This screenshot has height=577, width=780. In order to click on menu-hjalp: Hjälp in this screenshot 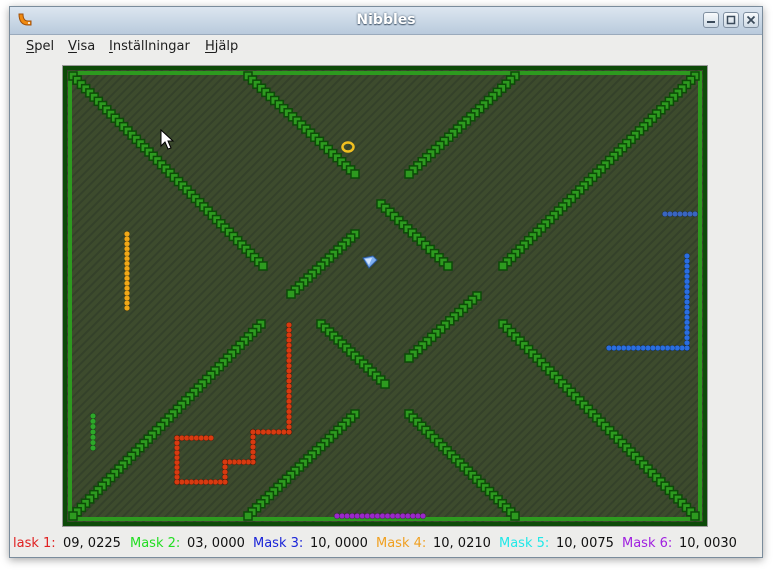, I will do `click(221, 46)`.